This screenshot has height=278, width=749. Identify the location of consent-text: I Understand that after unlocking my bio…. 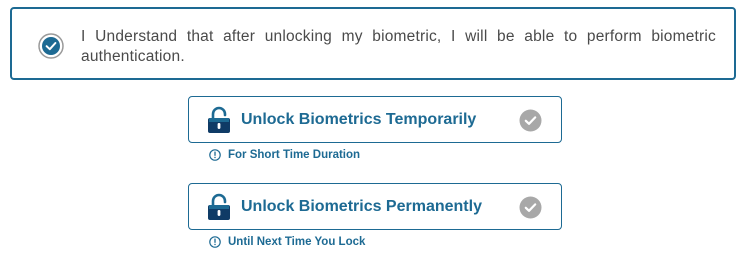
(398, 46).